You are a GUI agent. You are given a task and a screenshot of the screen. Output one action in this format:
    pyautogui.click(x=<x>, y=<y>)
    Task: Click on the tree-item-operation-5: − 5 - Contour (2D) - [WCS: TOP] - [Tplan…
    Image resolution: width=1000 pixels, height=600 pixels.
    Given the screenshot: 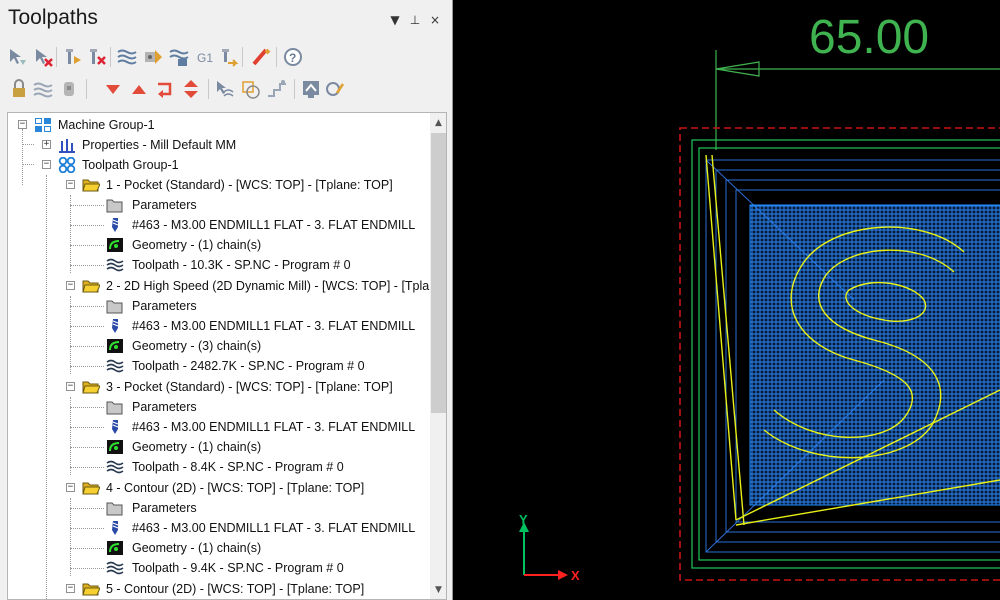 What is the action you would take?
    pyautogui.click(x=218, y=589)
    